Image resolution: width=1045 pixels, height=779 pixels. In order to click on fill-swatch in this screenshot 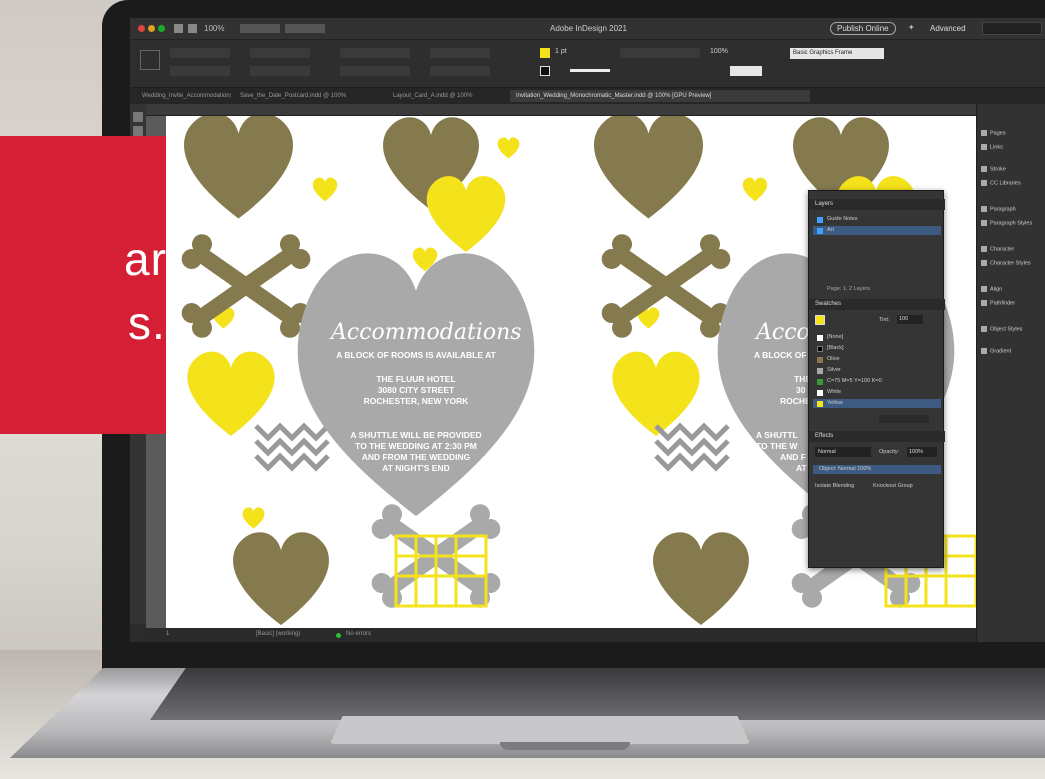, I will do `click(545, 53)`.